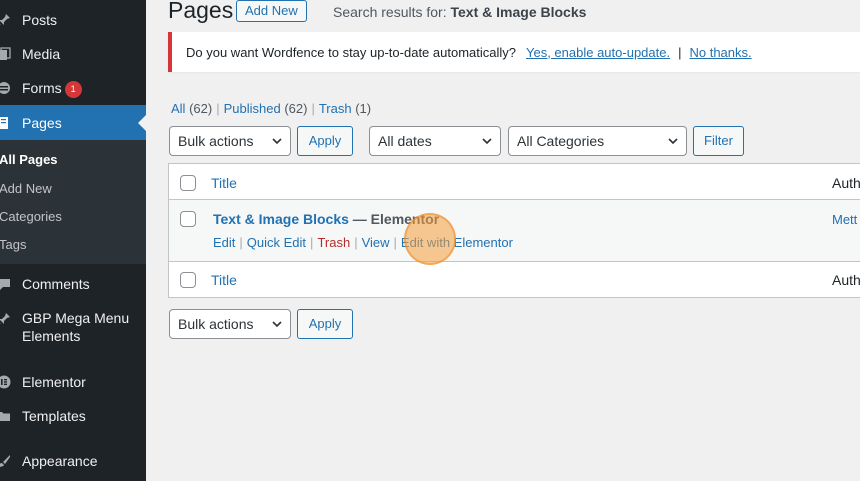  What do you see at coordinates (296, 108) in the screenshot?
I see `view-published-count: (62)` at bounding box center [296, 108].